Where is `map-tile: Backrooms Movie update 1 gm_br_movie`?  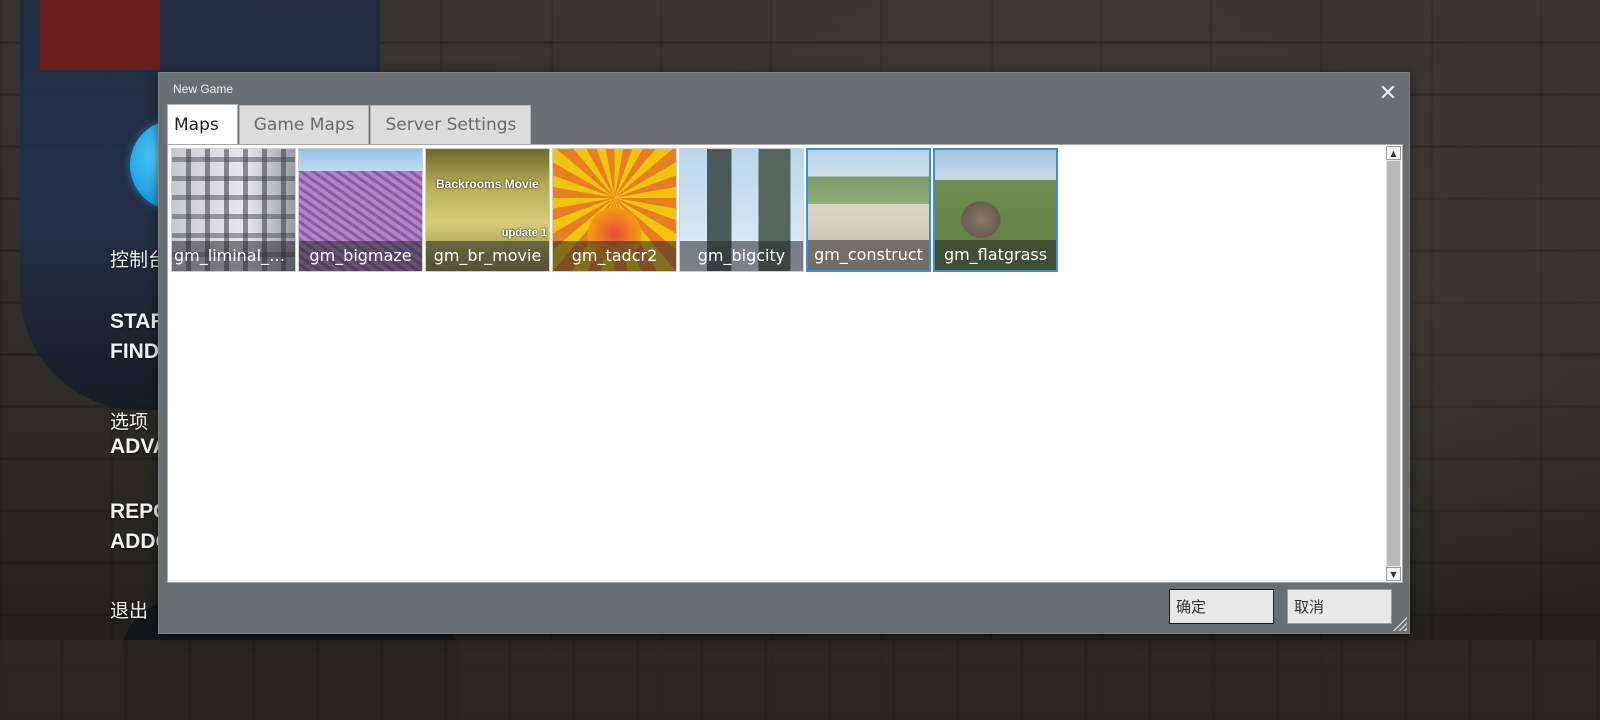 map-tile: Backrooms Movie update 1 gm_br_movie is located at coordinates (487, 210).